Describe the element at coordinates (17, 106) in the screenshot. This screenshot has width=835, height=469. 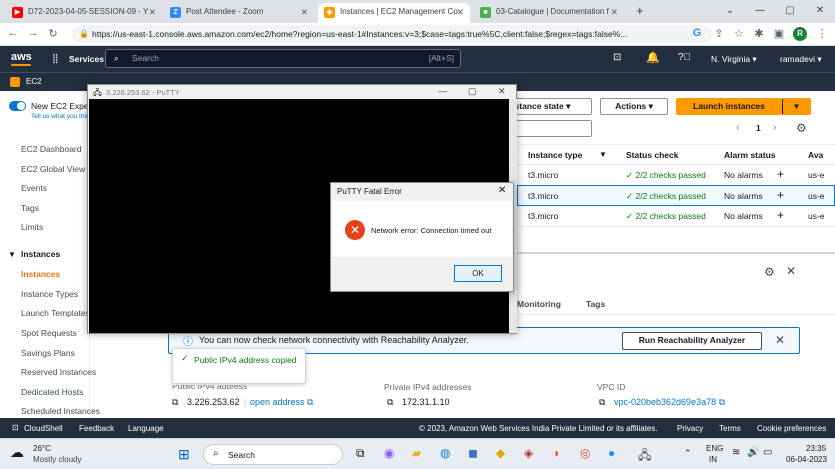
I see `new-experience-toggle` at that location.